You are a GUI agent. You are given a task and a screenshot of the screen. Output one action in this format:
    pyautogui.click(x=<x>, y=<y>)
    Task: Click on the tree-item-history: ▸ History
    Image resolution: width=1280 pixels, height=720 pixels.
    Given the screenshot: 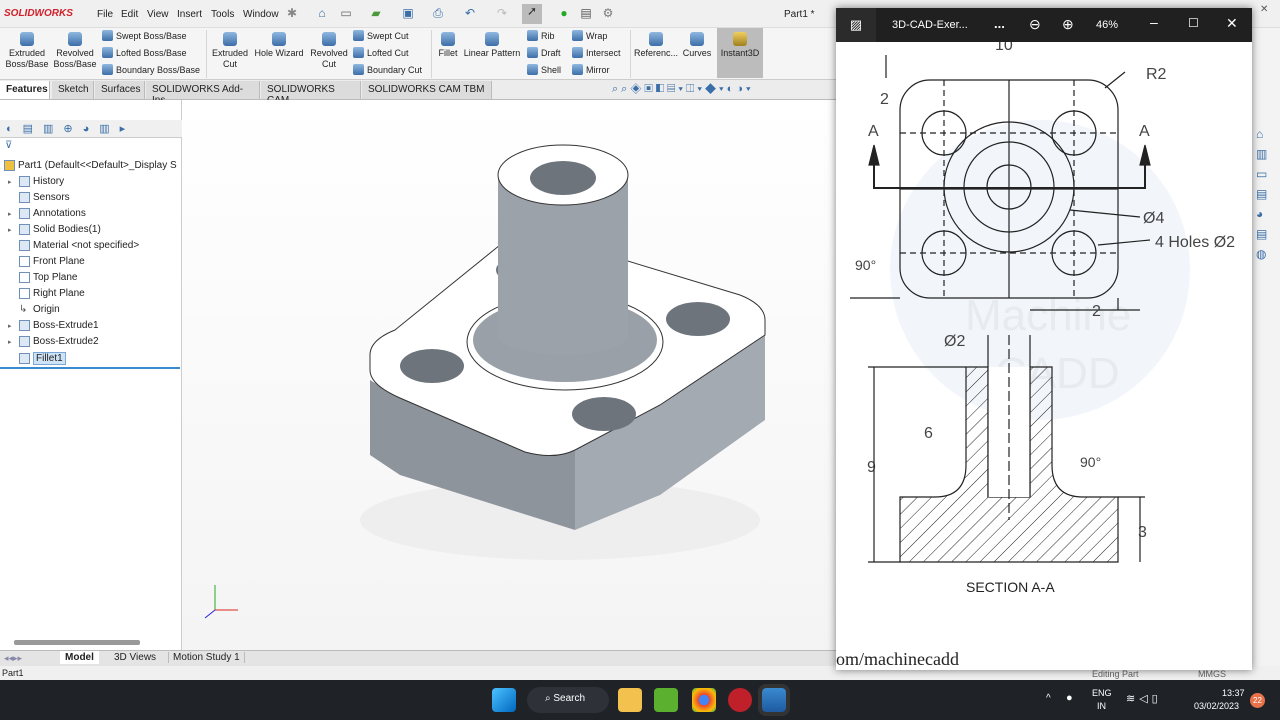 What is the action you would take?
    pyautogui.click(x=36, y=181)
    